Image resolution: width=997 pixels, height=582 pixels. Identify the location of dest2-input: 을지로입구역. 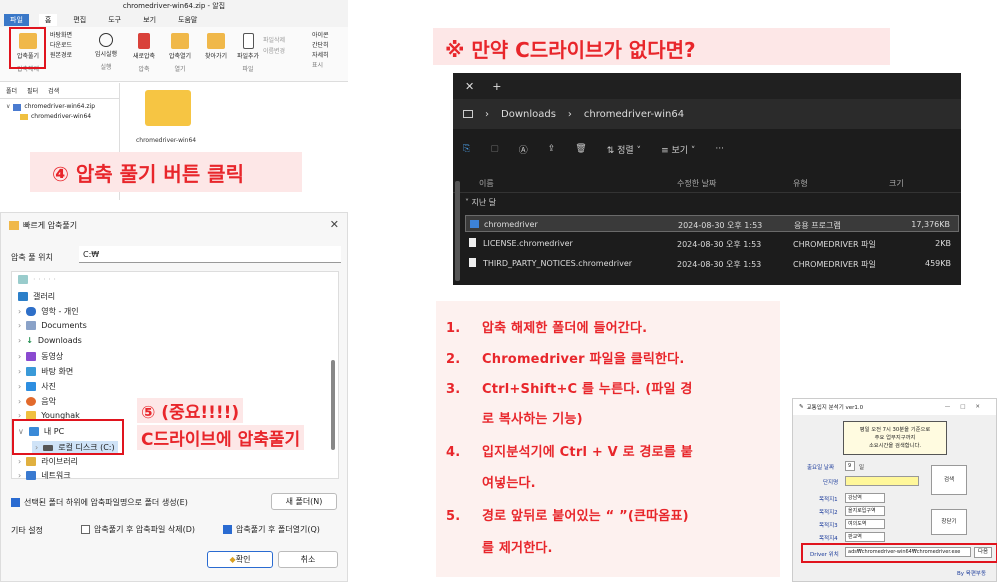
(865, 511).